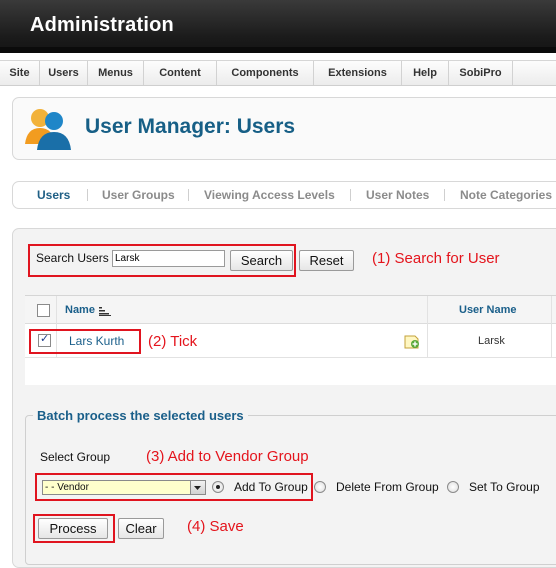  Describe the element at coordinates (358, 73) in the screenshot. I see `menu-extensions: Extensions` at that location.